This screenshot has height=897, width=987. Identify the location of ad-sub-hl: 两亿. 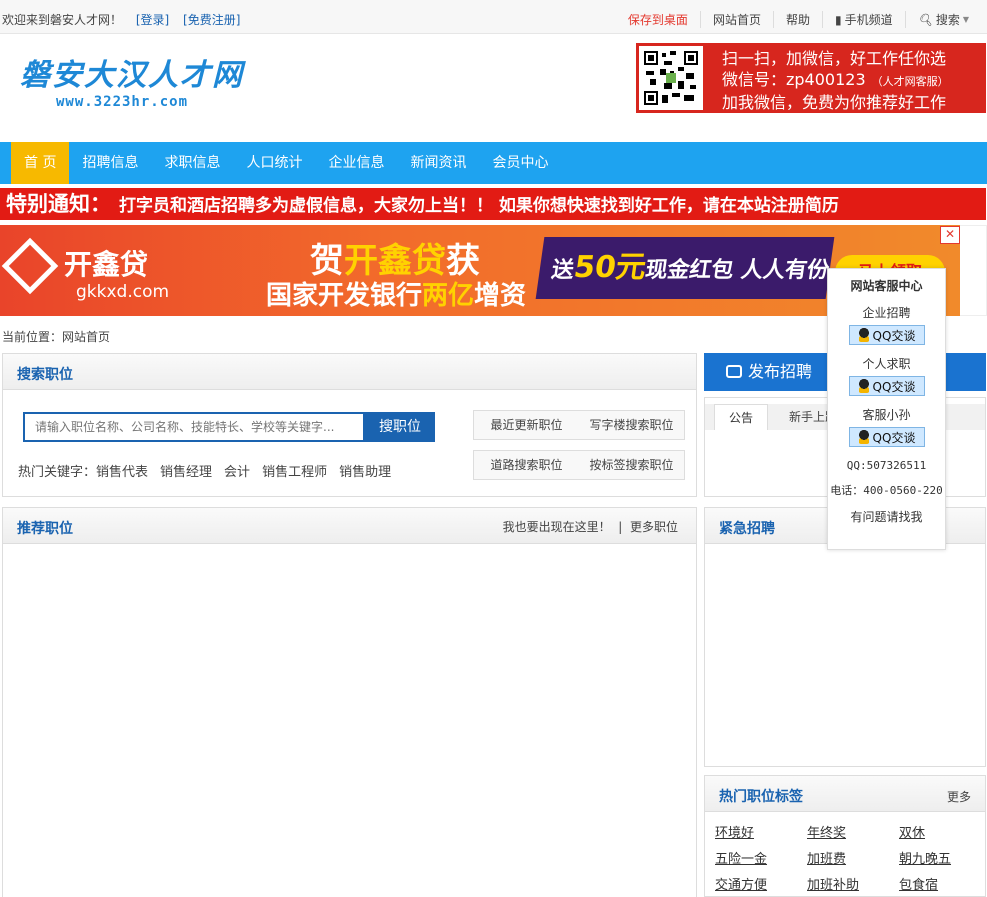
(448, 296).